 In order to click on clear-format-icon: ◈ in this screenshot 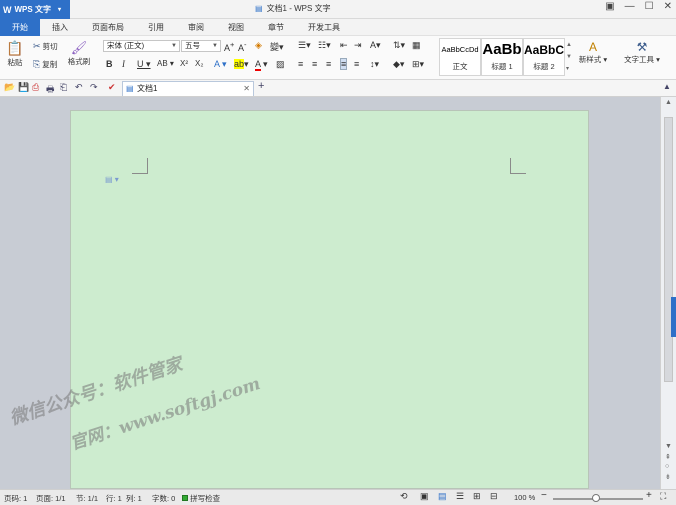, I will do `click(258, 45)`.